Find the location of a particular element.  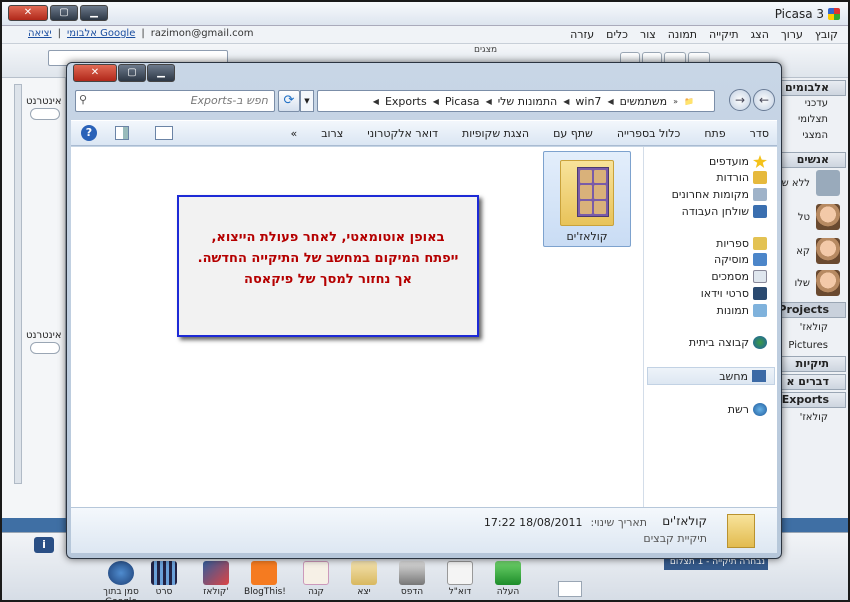

user-email: razimon@gmail.com is located at coordinates (202, 33).